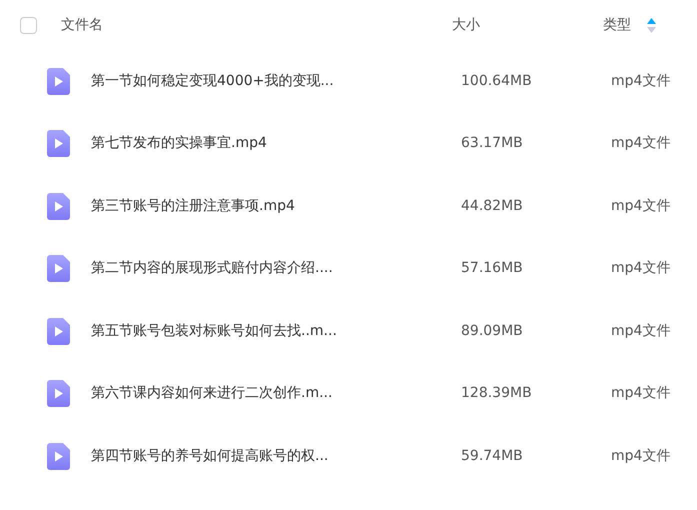 The height and width of the screenshot is (510, 697). Describe the element at coordinates (276, 143) in the screenshot. I see `file-name: 第七节发布的实操事宜.mp4` at that location.